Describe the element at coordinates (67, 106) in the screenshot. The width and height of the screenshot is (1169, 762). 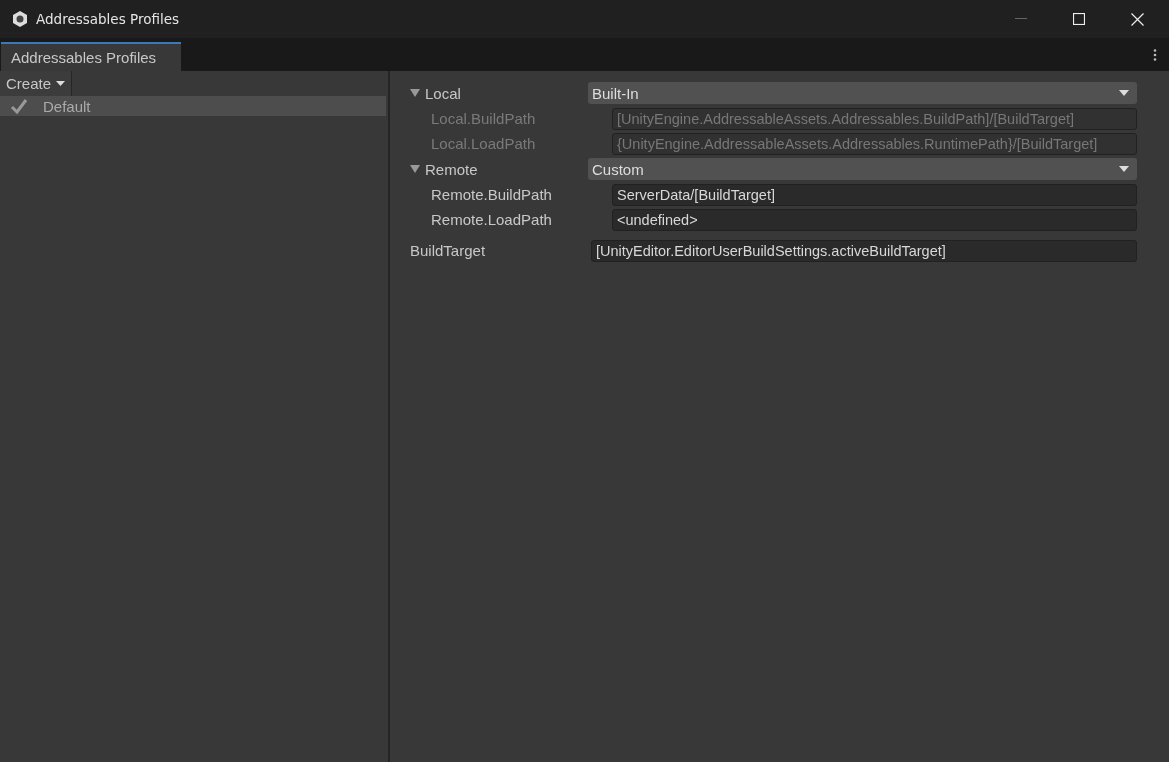
I see `profile-name: Default` at that location.